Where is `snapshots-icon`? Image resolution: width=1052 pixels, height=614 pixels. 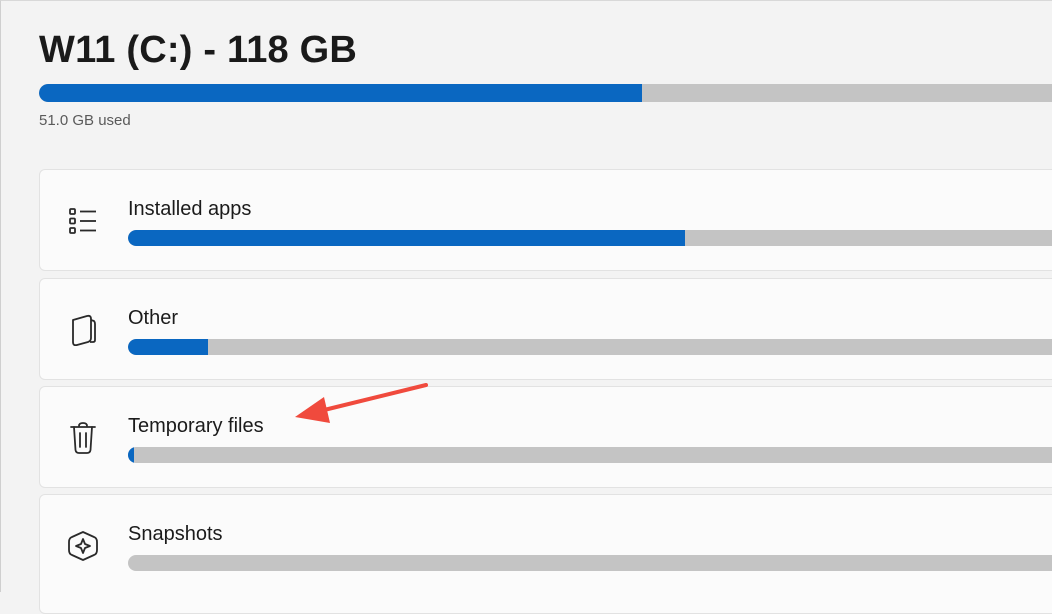
snapshots-icon is located at coordinates (83, 546).